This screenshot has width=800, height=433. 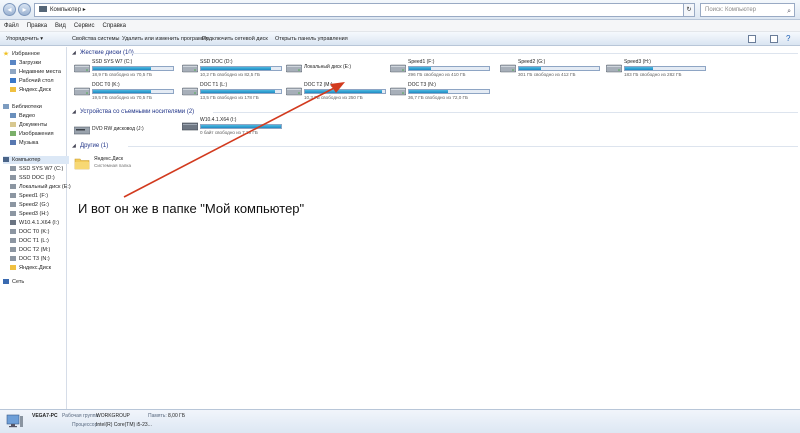 What do you see at coordinates (29, 214) in the screenshot?
I see `sidebar-item-drive: Speed3 (H:)` at bounding box center [29, 214].